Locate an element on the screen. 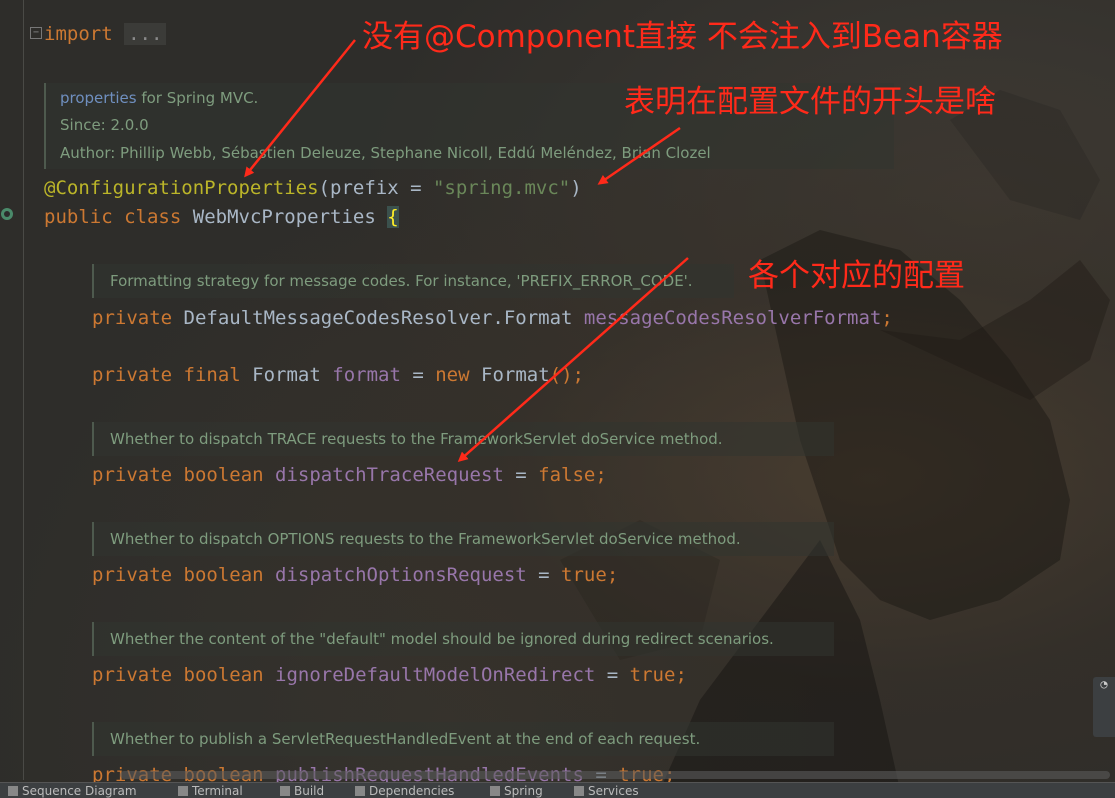  open-brace: { is located at coordinates (393, 217).